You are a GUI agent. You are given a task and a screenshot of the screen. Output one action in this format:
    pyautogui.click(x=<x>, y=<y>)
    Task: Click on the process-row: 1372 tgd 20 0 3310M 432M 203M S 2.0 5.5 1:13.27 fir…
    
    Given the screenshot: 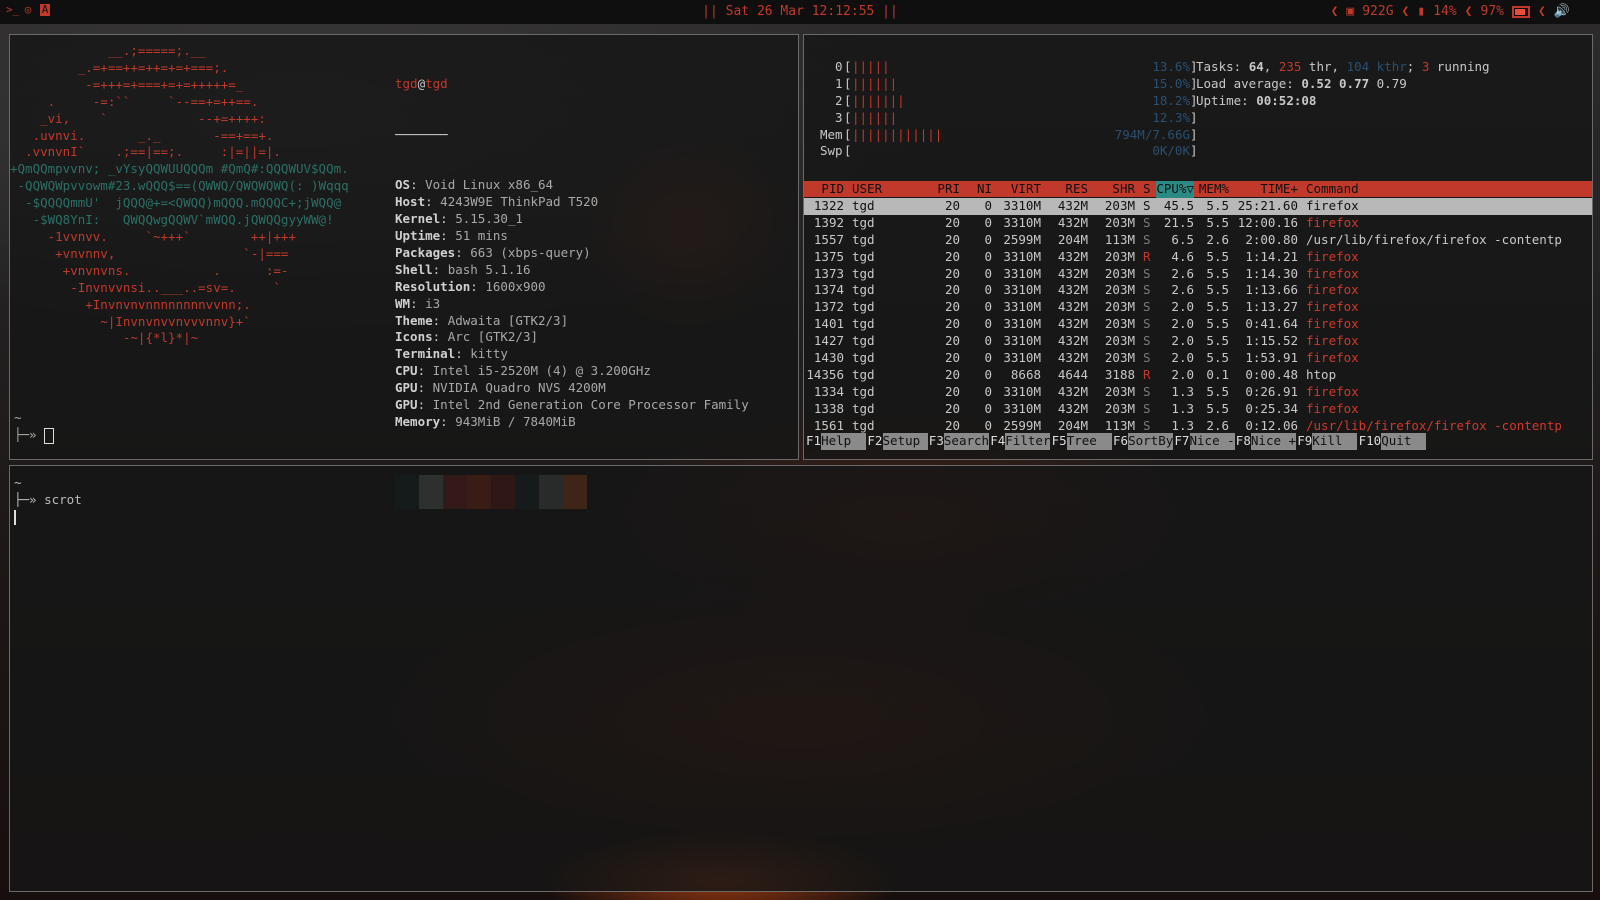 What is the action you would take?
    pyautogui.click(x=1198, y=307)
    